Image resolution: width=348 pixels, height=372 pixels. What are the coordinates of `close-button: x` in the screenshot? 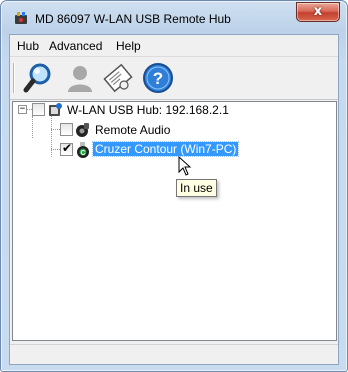 It's located at (318, 12).